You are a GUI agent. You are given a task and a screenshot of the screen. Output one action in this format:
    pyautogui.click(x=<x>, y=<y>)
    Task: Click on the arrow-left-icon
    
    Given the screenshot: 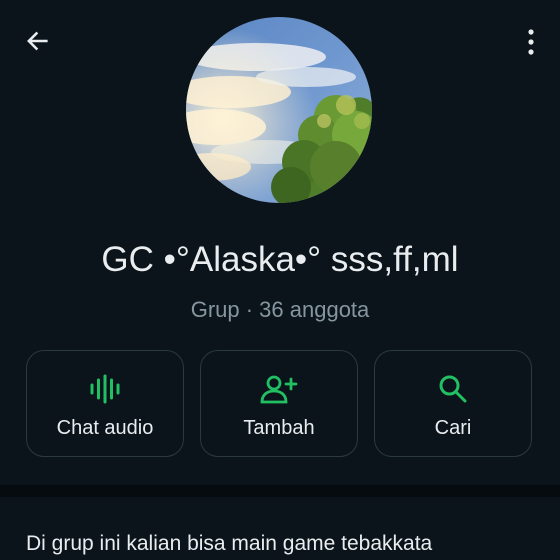 What is the action you would take?
    pyautogui.click(x=37, y=41)
    